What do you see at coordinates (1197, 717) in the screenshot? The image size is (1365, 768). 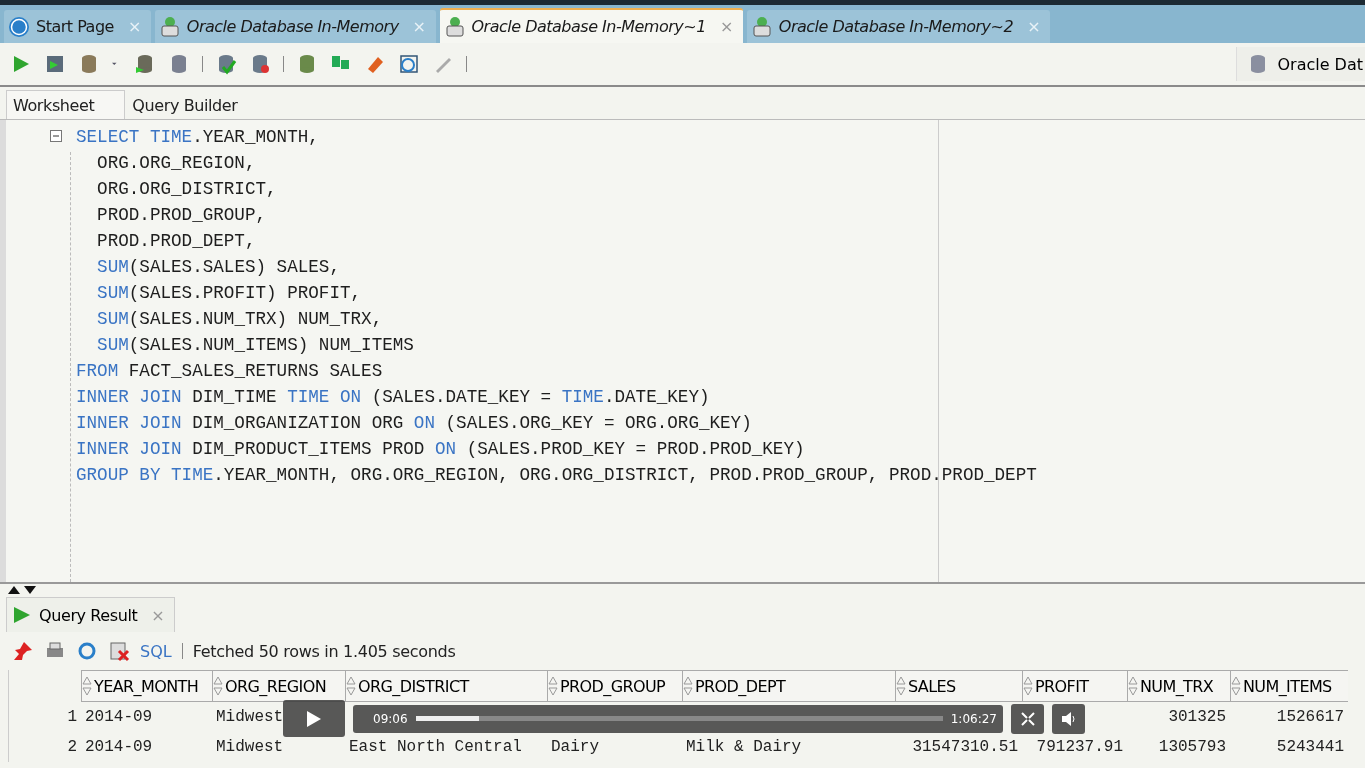 I see `table-cell: 301325` at bounding box center [1197, 717].